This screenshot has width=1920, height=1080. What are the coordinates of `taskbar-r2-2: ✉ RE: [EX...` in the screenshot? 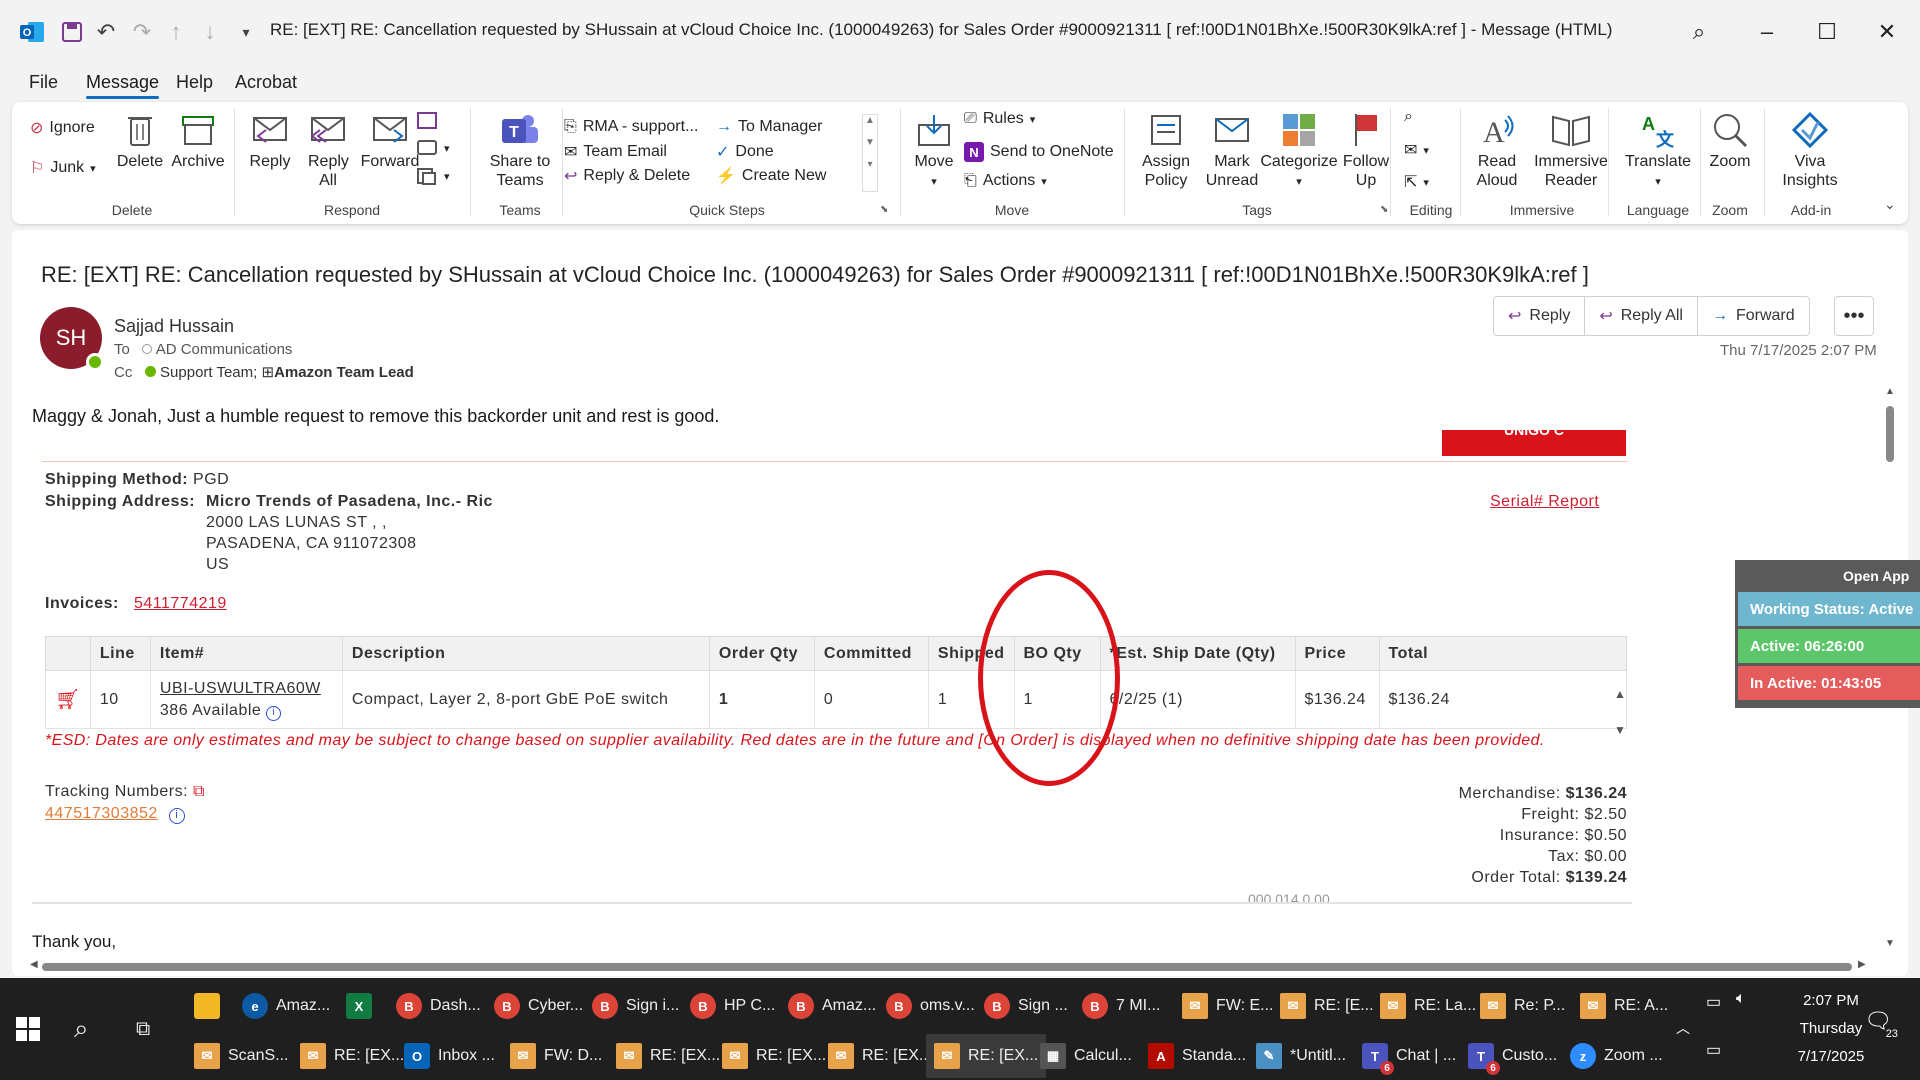 It's located at (352, 1056).